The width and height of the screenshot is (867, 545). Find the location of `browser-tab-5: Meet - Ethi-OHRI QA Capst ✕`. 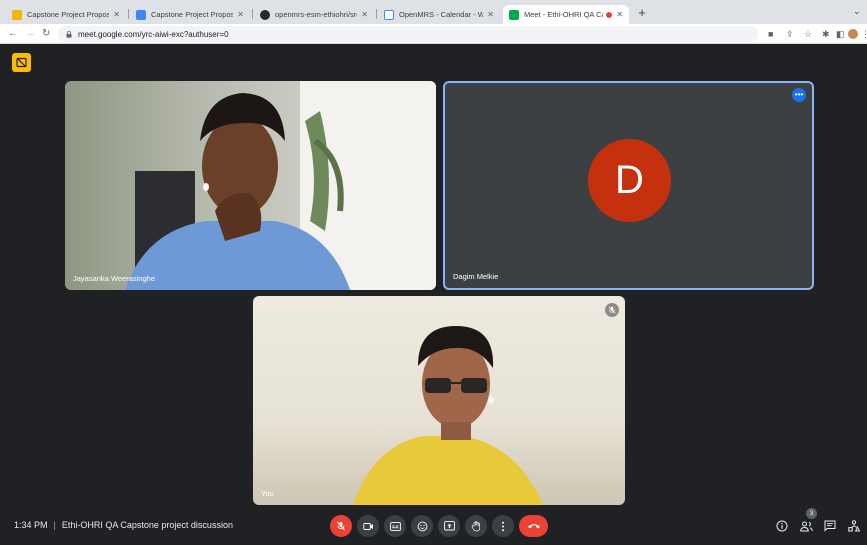

browser-tab-5: Meet - Ethi-OHRI QA Capst ✕ is located at coordinates (566, 14).